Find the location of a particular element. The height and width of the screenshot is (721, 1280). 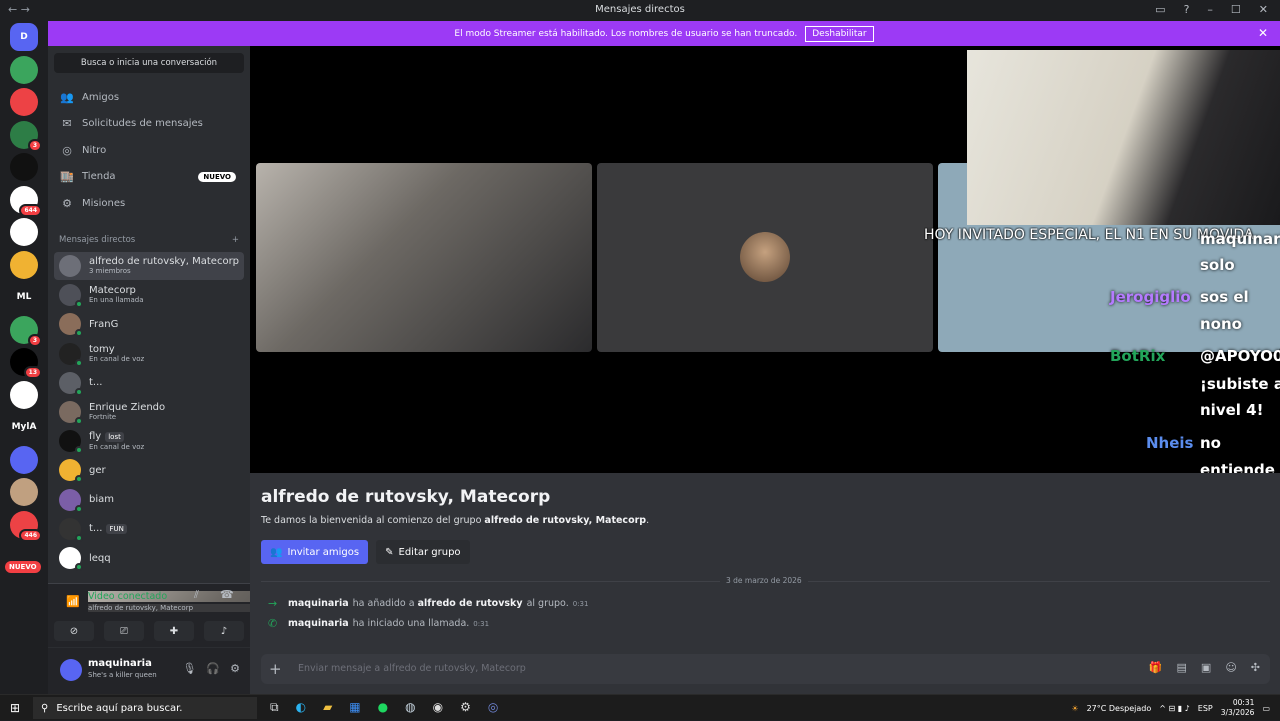

gif-icon: ▤ is located at coordinates (1182, 667).